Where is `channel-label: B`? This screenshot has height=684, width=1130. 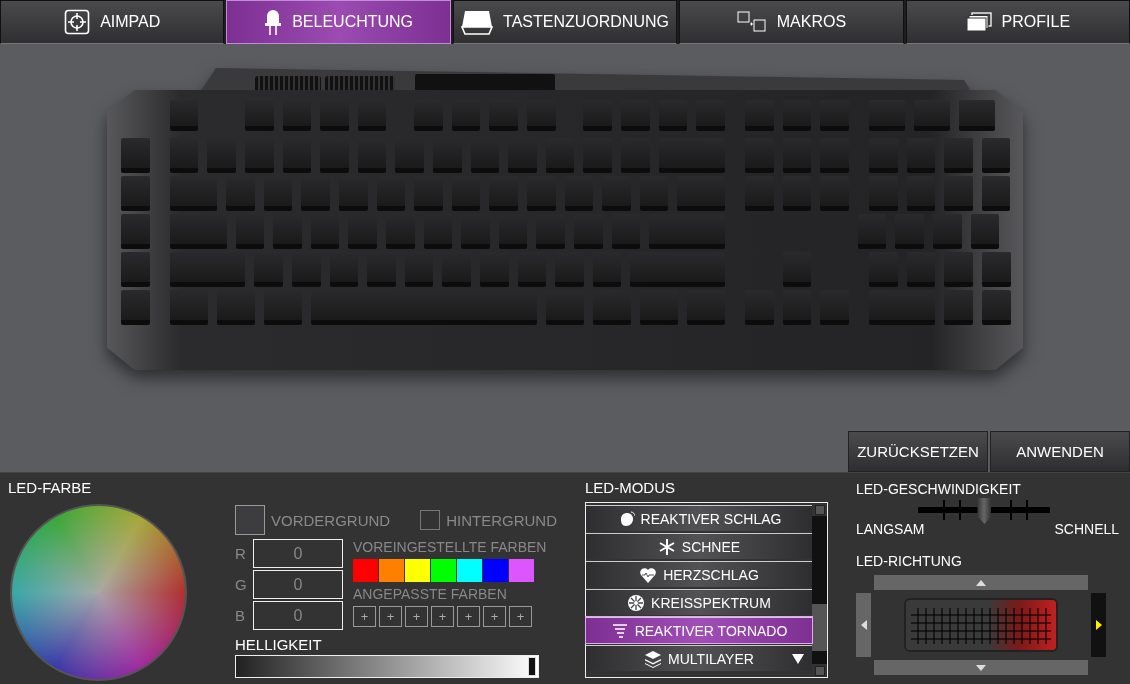 channel-label: B is located at coordinates (240, 615).